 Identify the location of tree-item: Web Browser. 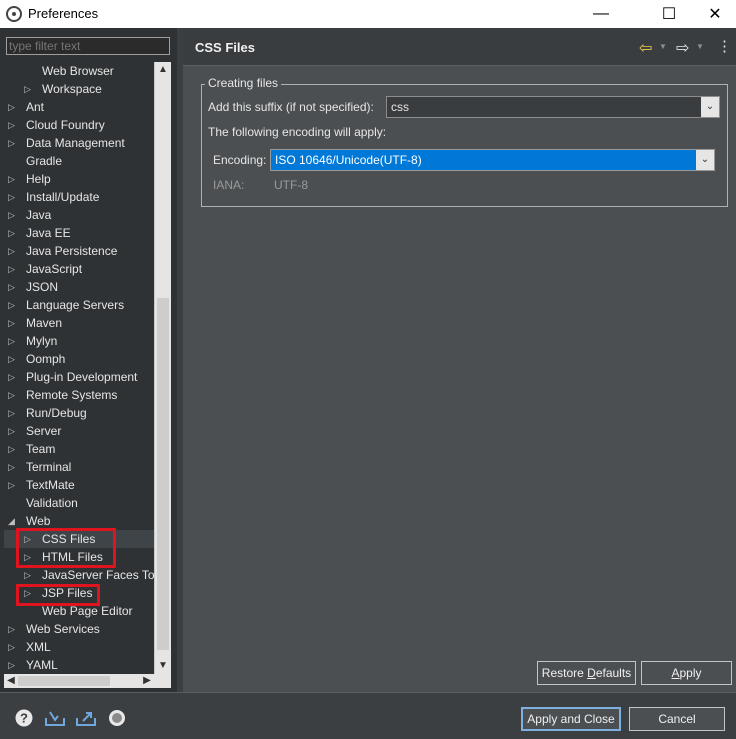
(79, 71).